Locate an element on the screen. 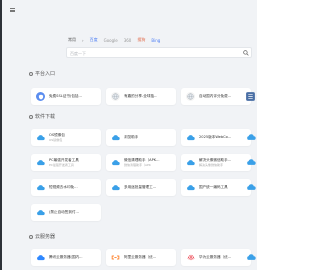  huawei-icon is located at coordinates (190, 257).